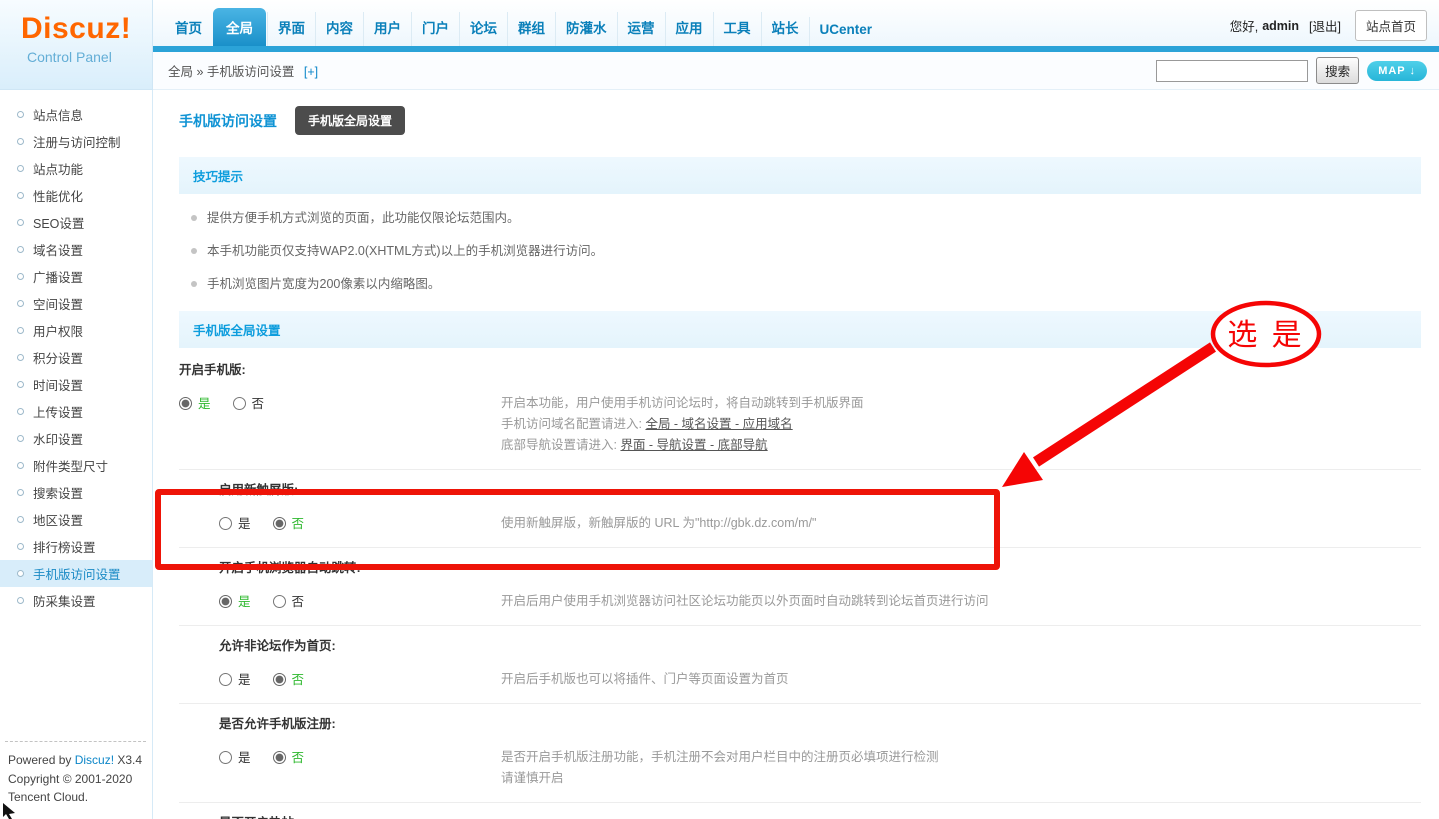 Image resolution: width=1439 pixels, height=819 pixels. Describe the element at coordinates (76, 573) in the screenshot. I see `sidebar-item: 手机版访问设置` at that location.